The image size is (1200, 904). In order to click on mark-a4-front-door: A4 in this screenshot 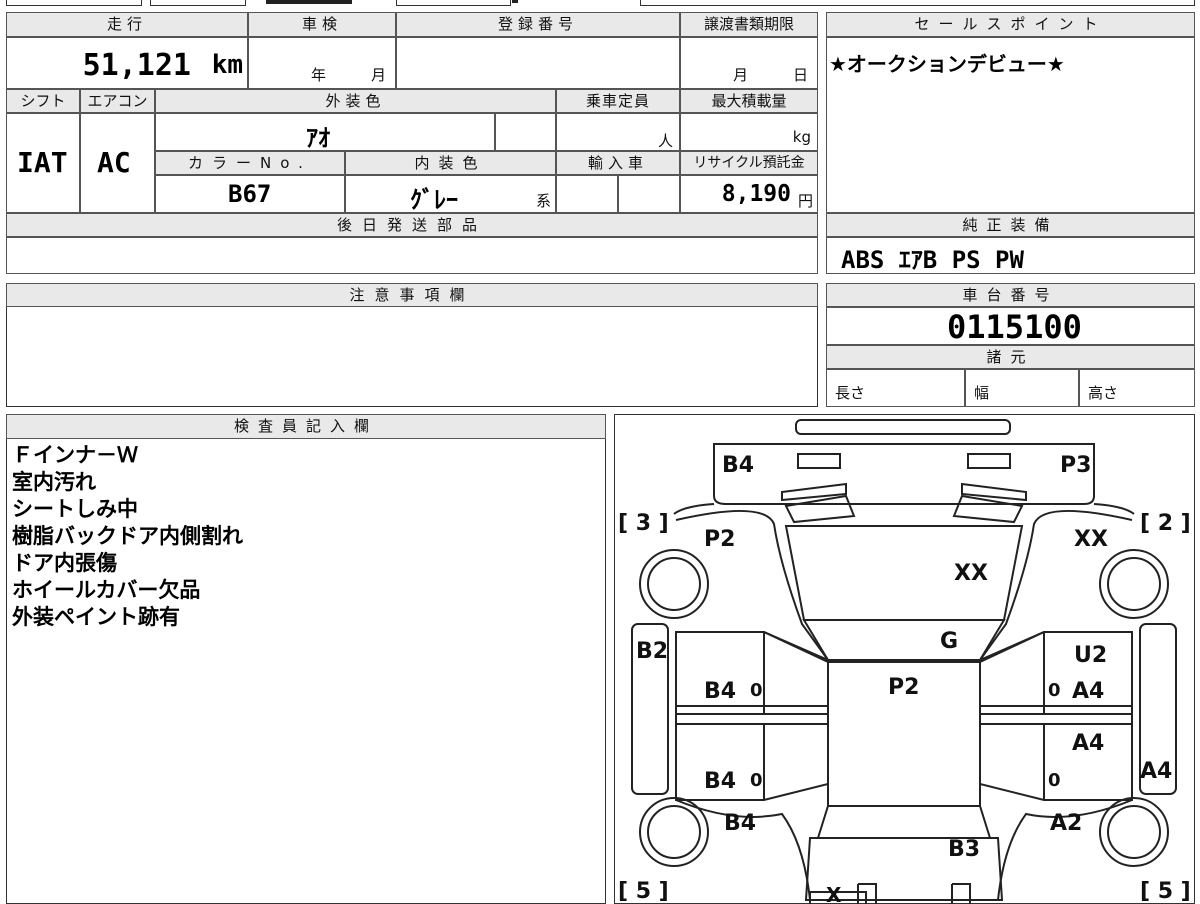, I will do `click(1088, 743)`.